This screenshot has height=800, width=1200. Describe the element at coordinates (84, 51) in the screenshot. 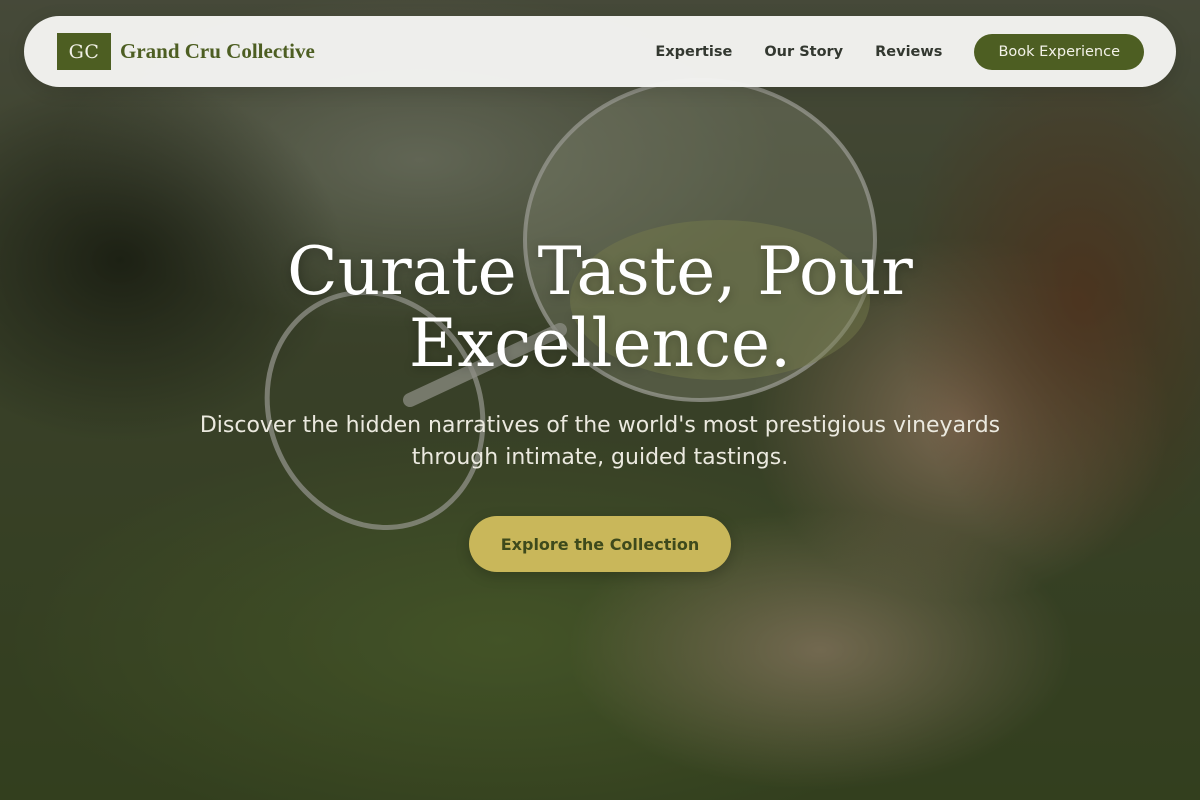

I see `logo-badge: GC` at that location.